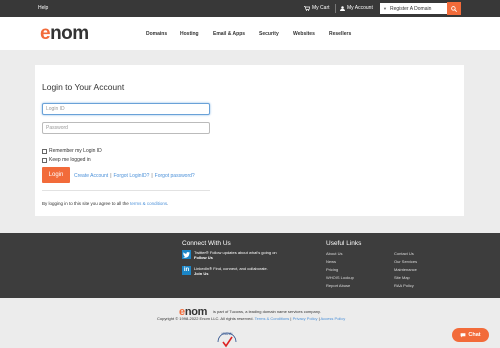  What do you see at coordinates (404, 253) in the screenshot?
I see `footer-link: Contact Us` at bounding box center [404, 253].